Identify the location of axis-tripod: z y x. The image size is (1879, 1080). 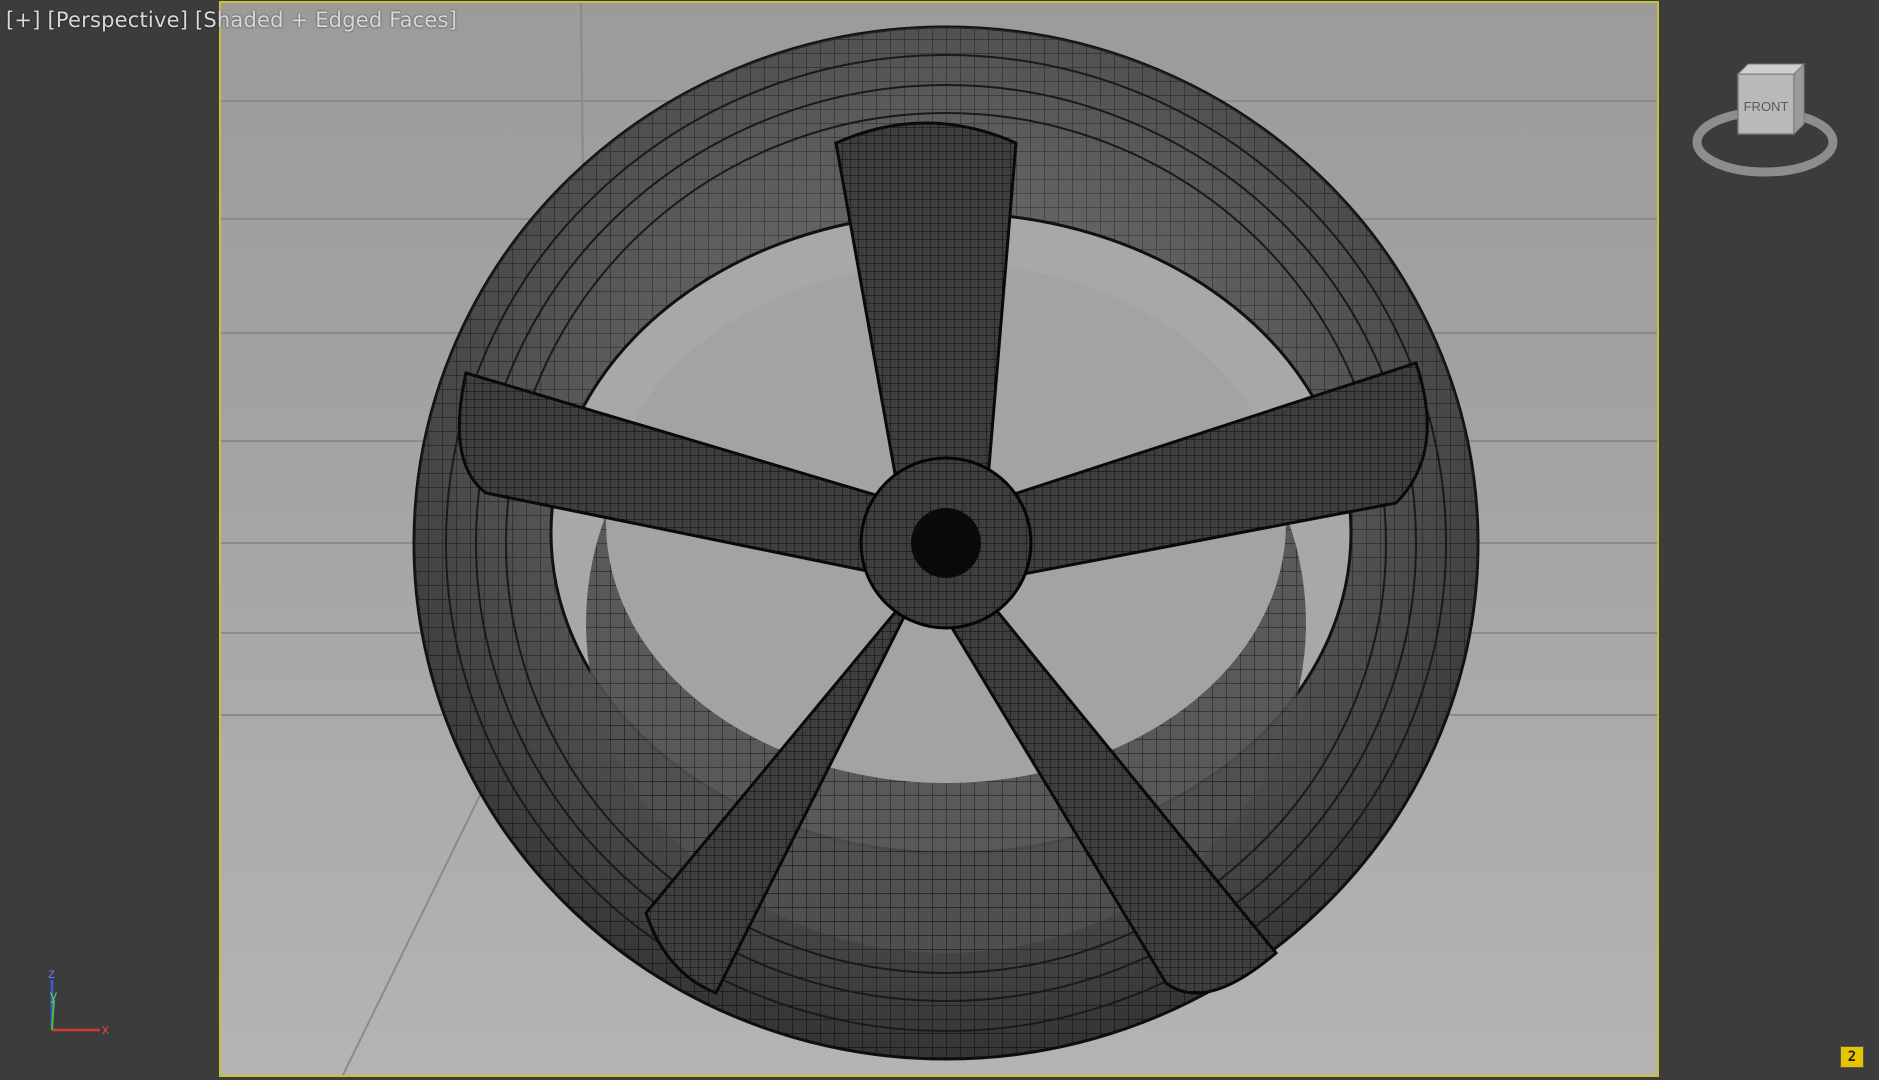
(78, 1001).